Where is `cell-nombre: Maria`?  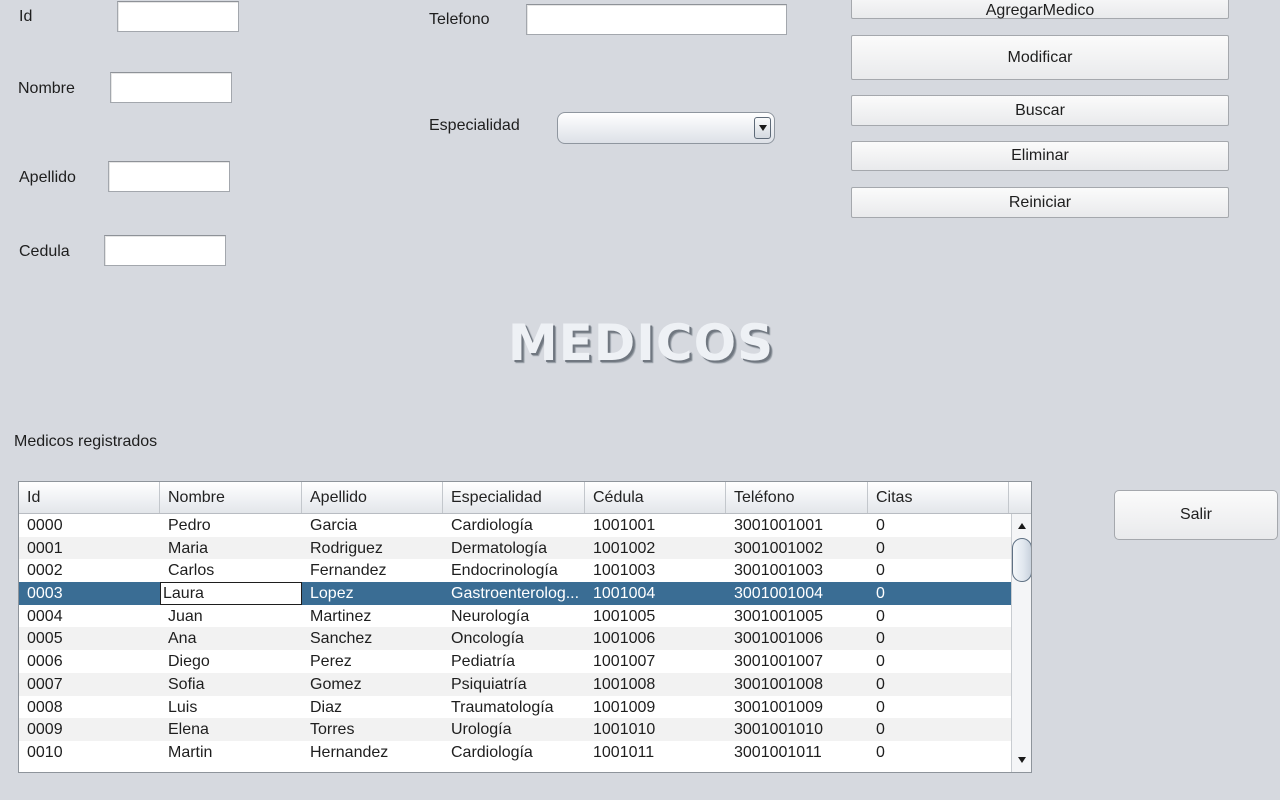
cell-nombre: Maria is located at coordinates (231, 548).